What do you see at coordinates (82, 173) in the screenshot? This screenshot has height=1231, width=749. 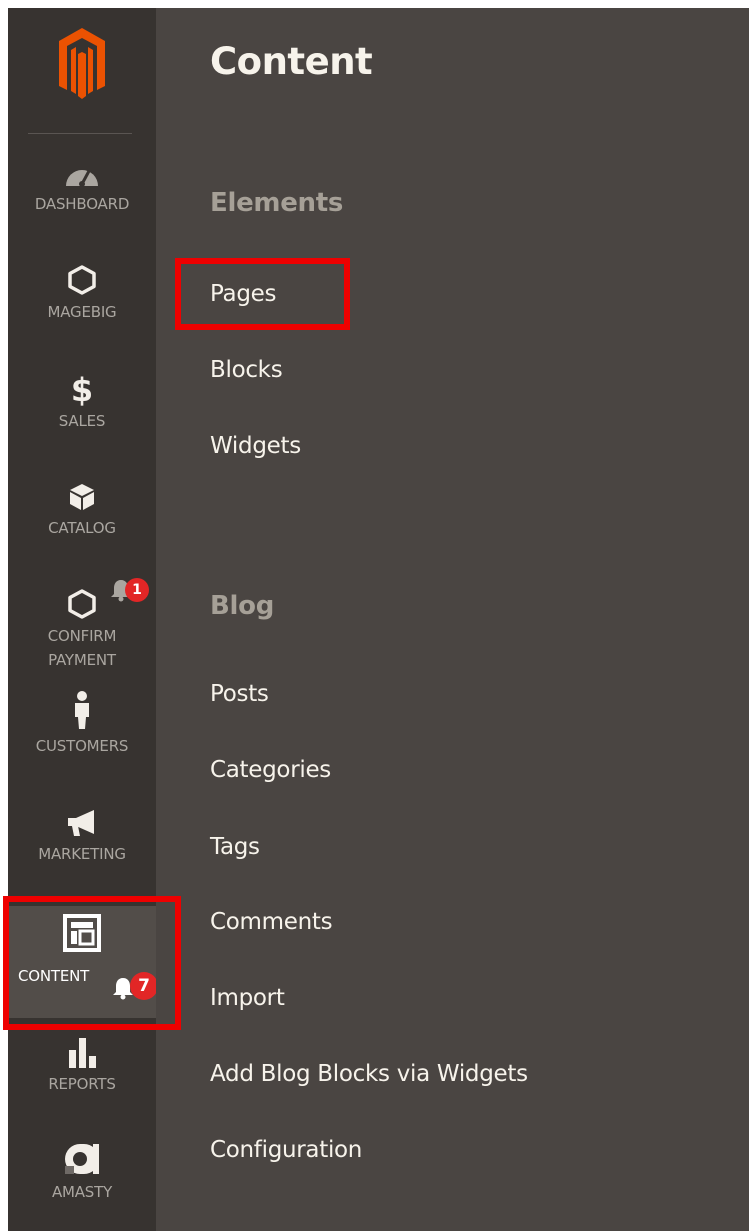 I see `dashboard-gauge-icon` at bounding box center [82, 173].